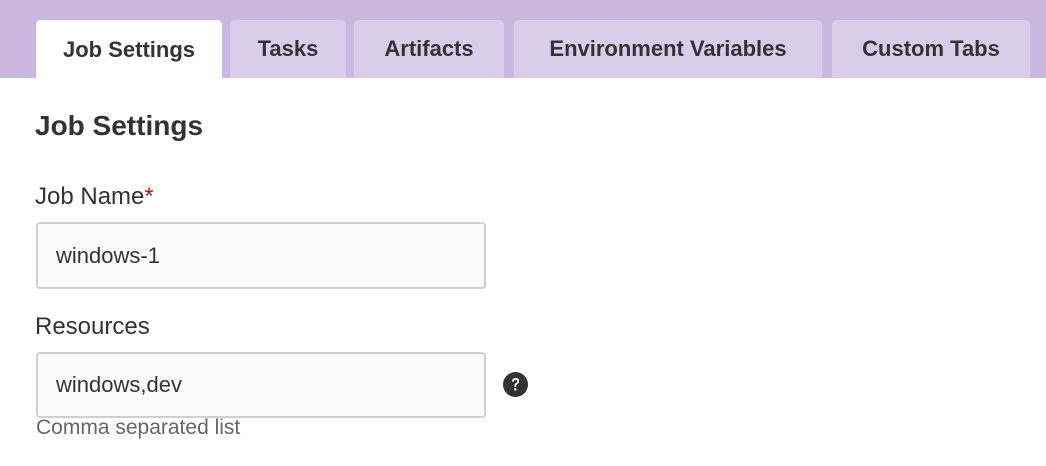 This screenshot has width=1046, height=466. I want to click on job-name-label: Job Name*, so click(94, 197).